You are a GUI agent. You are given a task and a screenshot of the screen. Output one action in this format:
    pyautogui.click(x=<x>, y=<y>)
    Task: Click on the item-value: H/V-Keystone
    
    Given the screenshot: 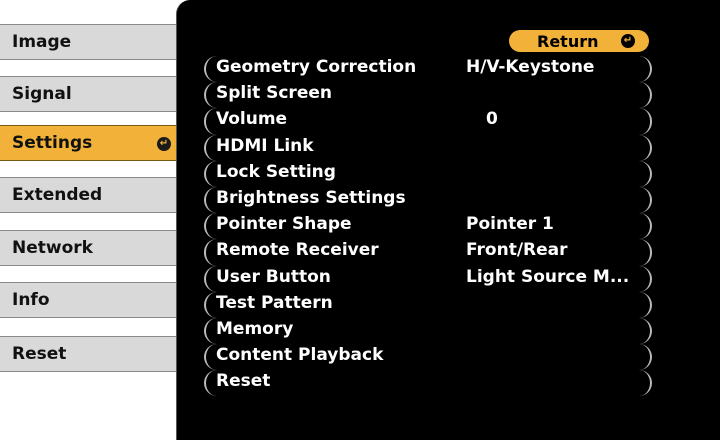 What is the action you would take?
    pyautogui.click(x=530, y=67)
    